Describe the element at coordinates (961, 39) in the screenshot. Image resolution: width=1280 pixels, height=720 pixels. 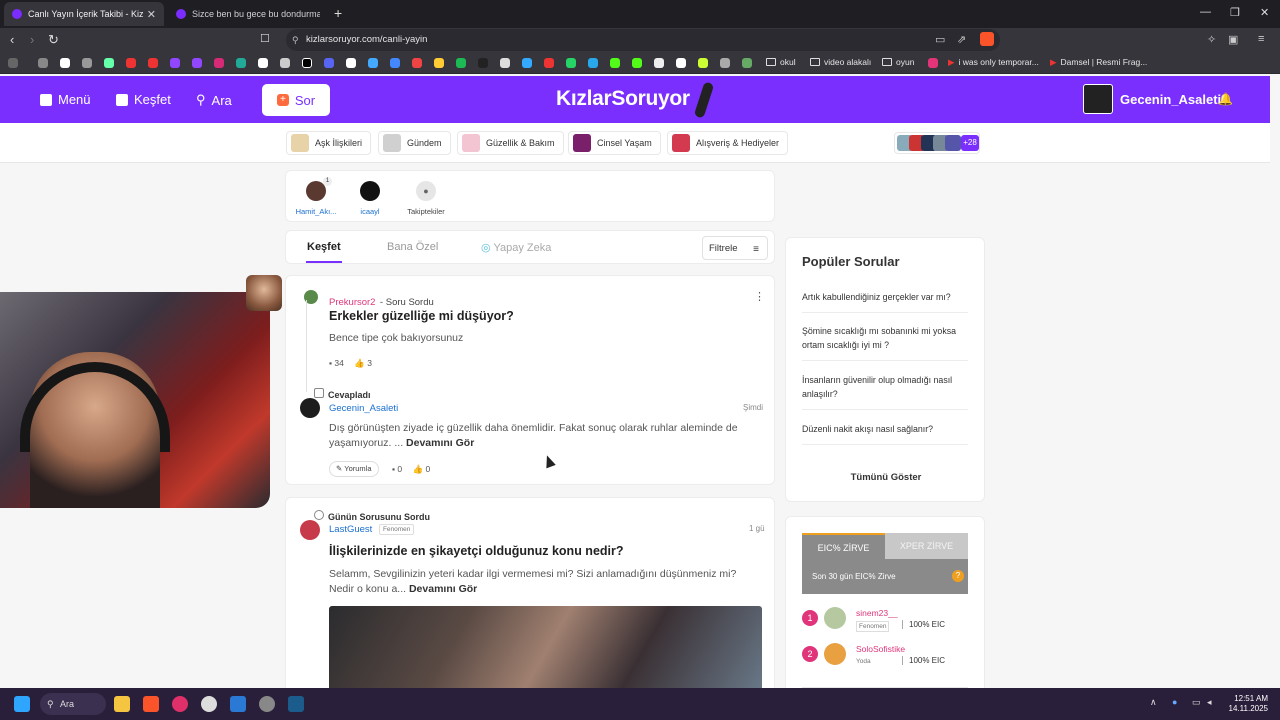
I see `share-icon: ⇗` at that location.